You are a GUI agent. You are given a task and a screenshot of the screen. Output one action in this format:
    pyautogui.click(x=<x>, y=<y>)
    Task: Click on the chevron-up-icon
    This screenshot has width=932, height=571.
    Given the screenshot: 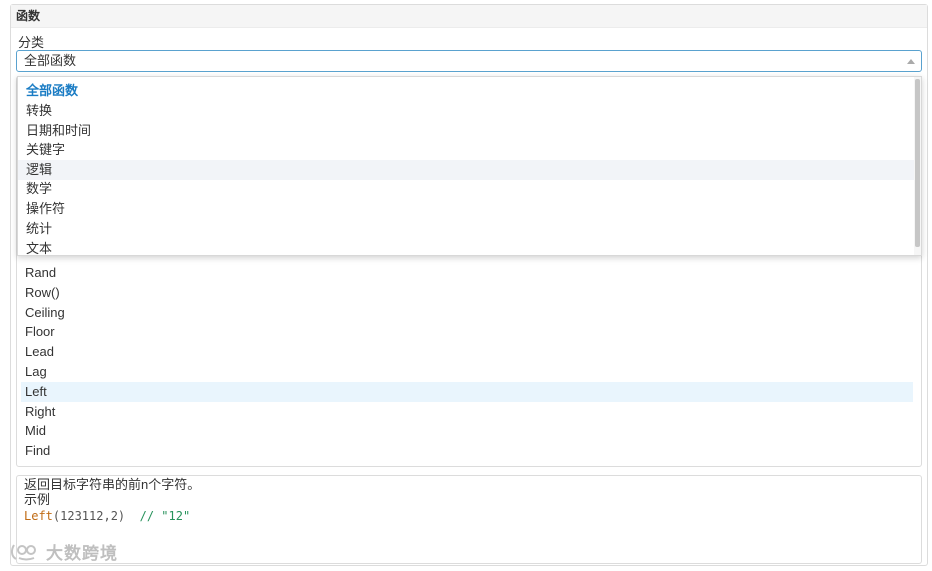 What is the action you would take?
    pyautogui.click(x=911, y=61)
    